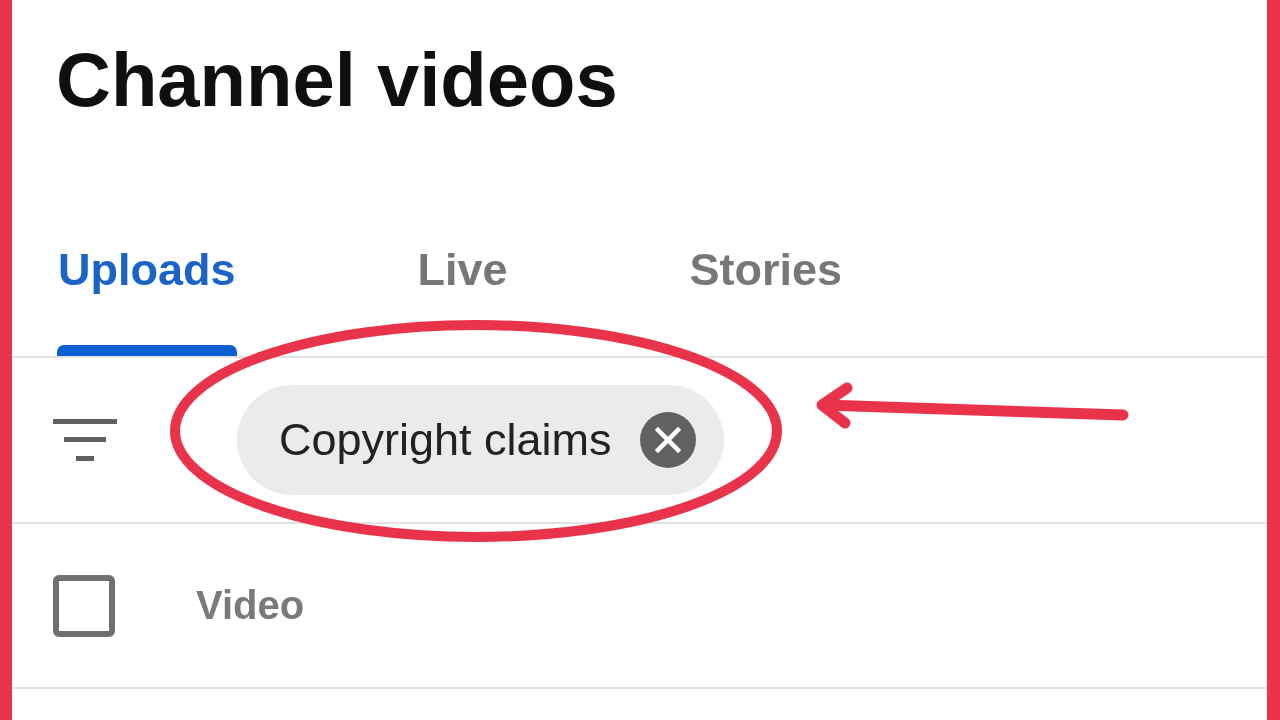 The width and height of the screenshot is (1280, 720). Describe the element at coordinates (250, 605) in the screenshot. I see `column-header: Video` at that location.